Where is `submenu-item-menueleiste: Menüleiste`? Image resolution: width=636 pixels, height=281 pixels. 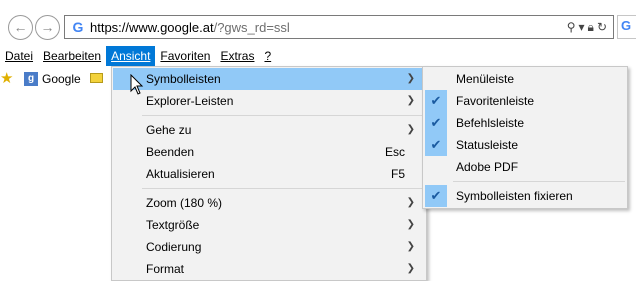 submenu-item-menueleiste: Menüleiste is located at coordinates (525, 79).